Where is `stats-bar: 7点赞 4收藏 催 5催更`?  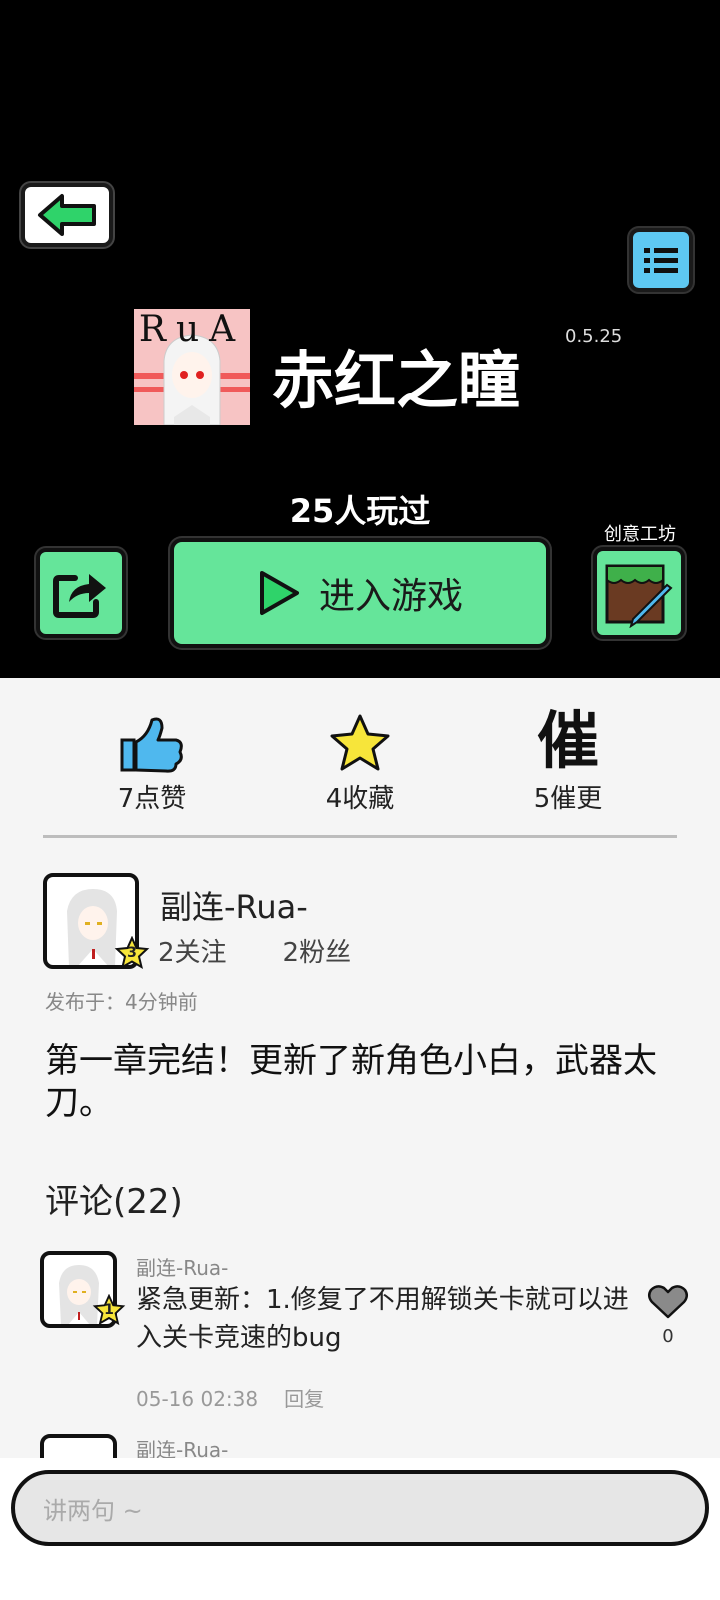
stats-bar: 7点赞 4收藏 催 5催更 is located at coordinates (360, 763).